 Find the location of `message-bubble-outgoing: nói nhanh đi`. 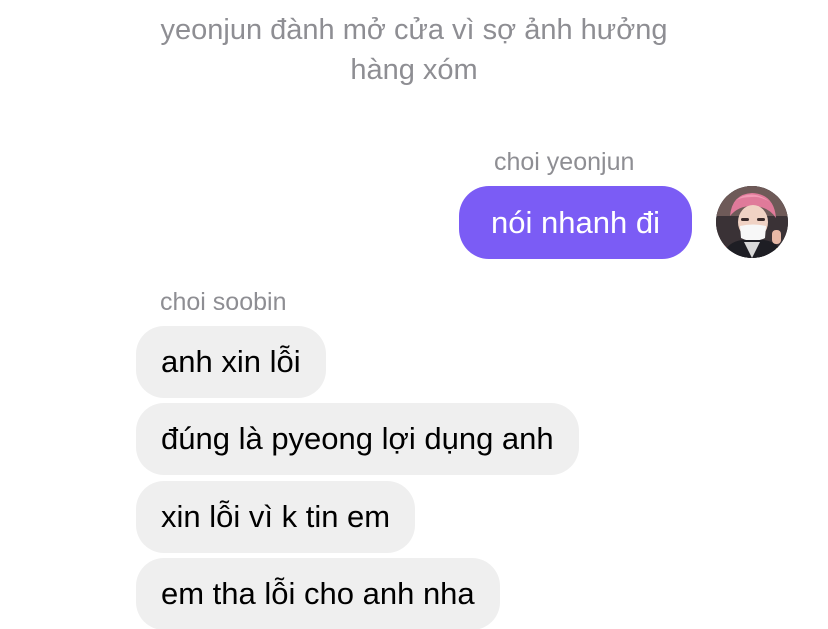

message-bubble-outgoing: nói nhanh đi is located at coordinates (575, 222).